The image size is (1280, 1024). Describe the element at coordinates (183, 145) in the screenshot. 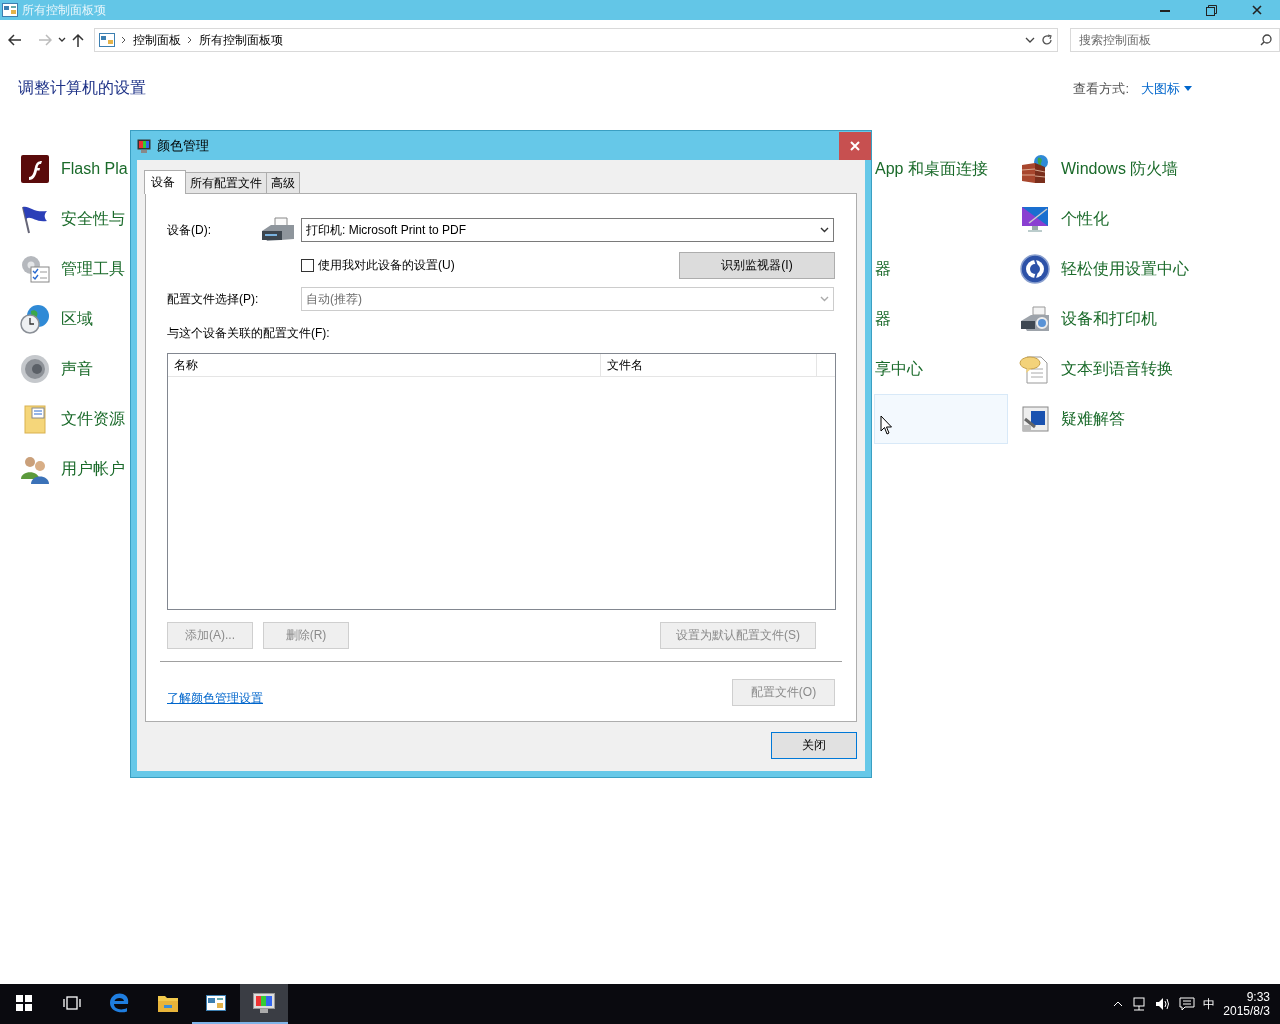

I see `dialog-title: 颜色管理` at that location.